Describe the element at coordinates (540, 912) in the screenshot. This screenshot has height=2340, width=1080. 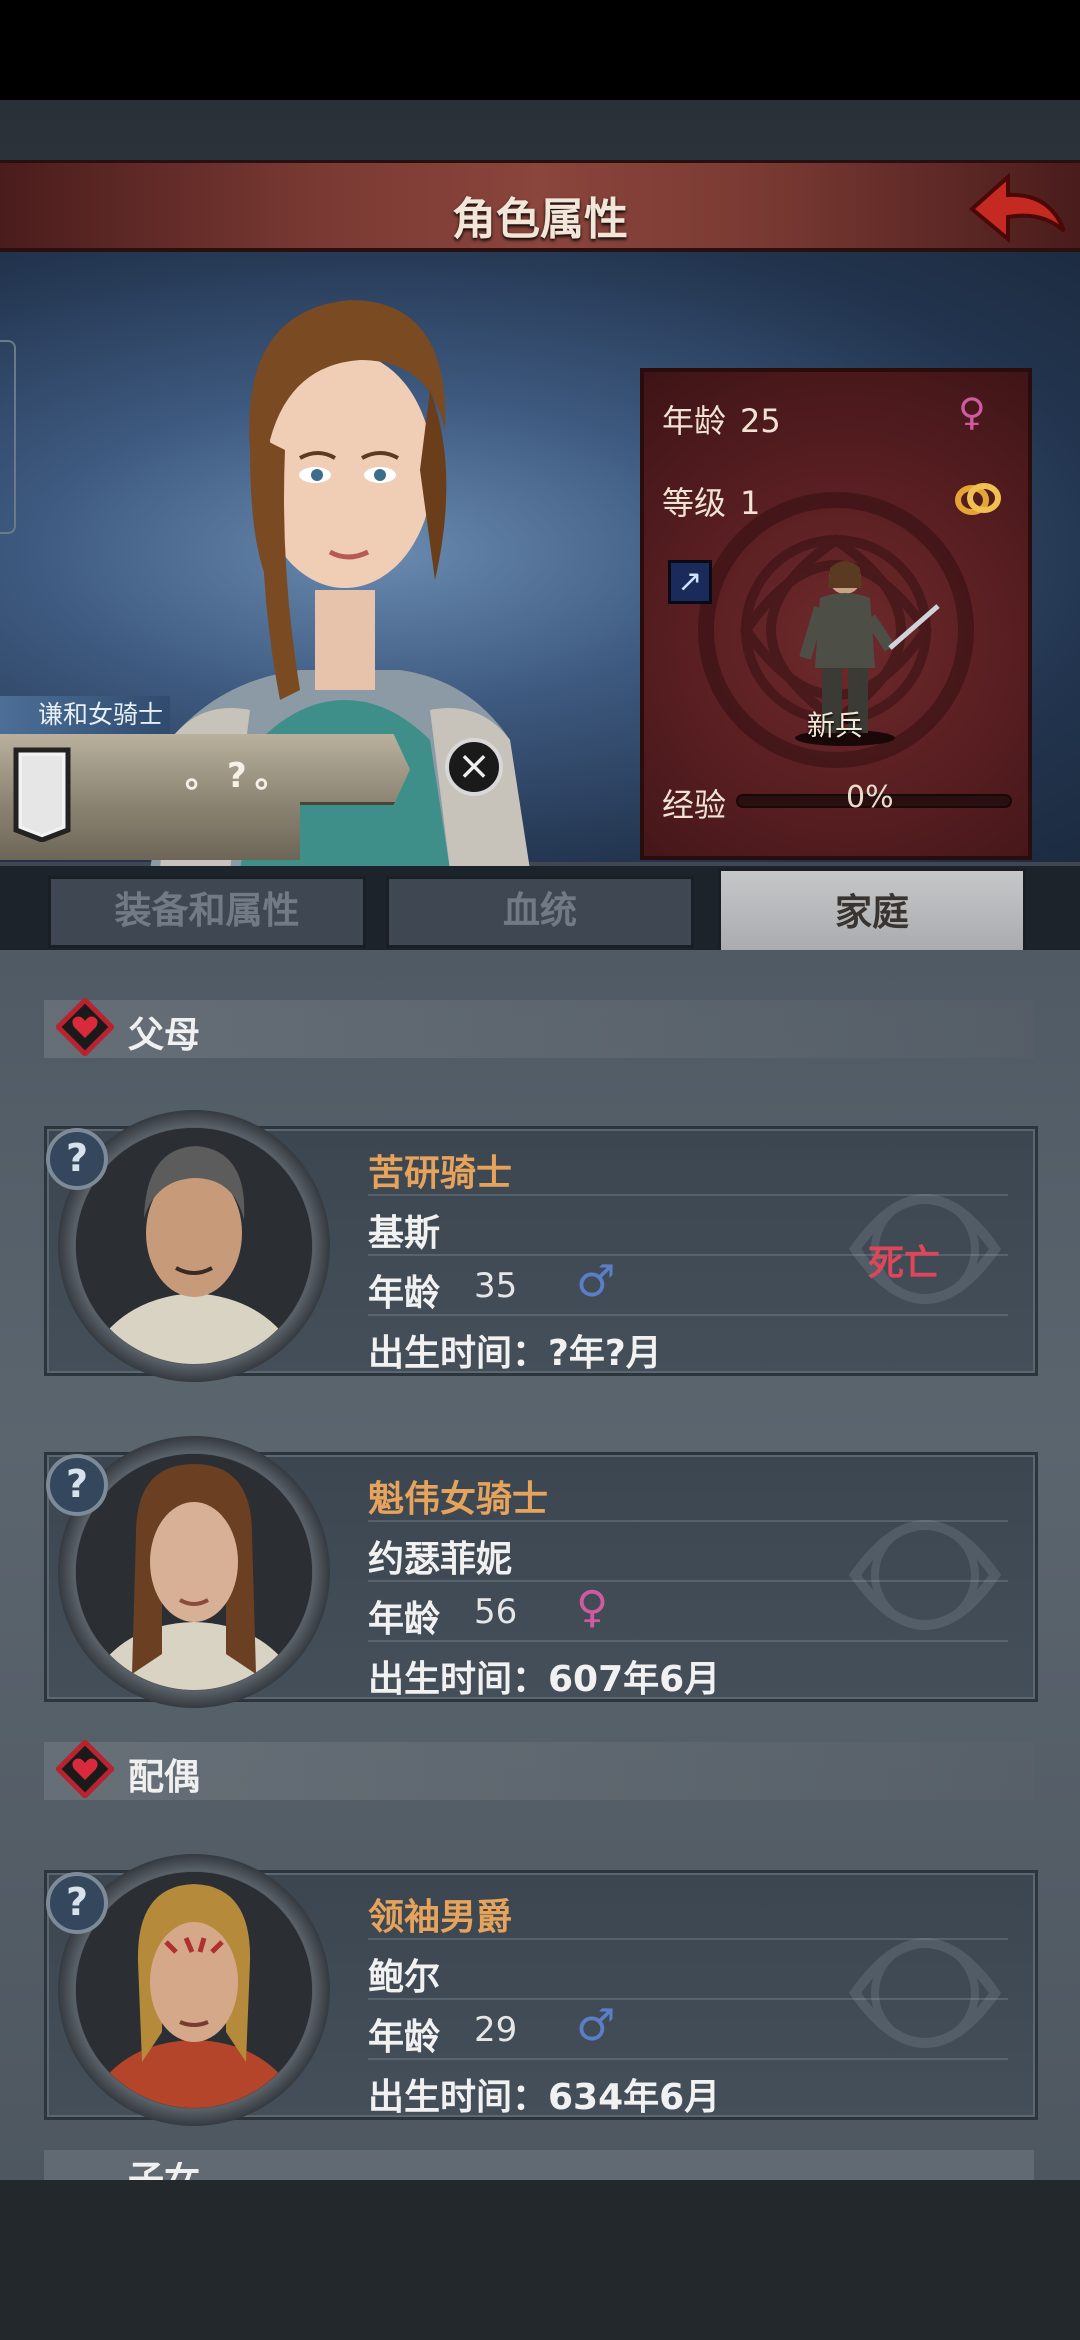
I see `tab-lineage: 血统` at that location.